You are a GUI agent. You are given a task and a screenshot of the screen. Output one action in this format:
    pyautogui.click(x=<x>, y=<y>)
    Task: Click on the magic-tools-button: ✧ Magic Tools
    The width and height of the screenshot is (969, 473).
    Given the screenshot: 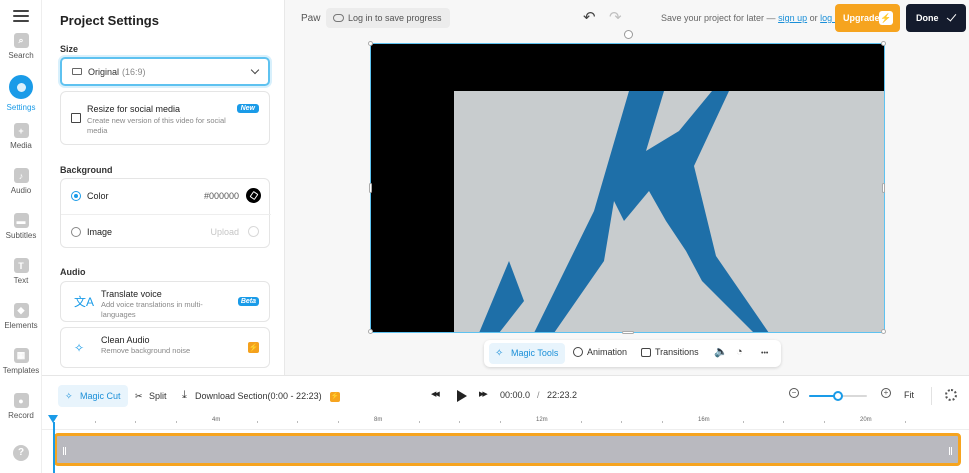 What is the action you would take?
    pyautogui.click(x=527, y=353)
    